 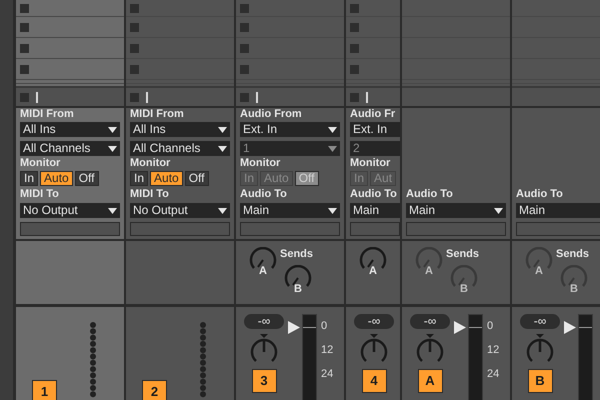 What do you see at coordinates (374, 381) in the screenshot?
I see `track-number: 4` at bounding box center [374, 381].